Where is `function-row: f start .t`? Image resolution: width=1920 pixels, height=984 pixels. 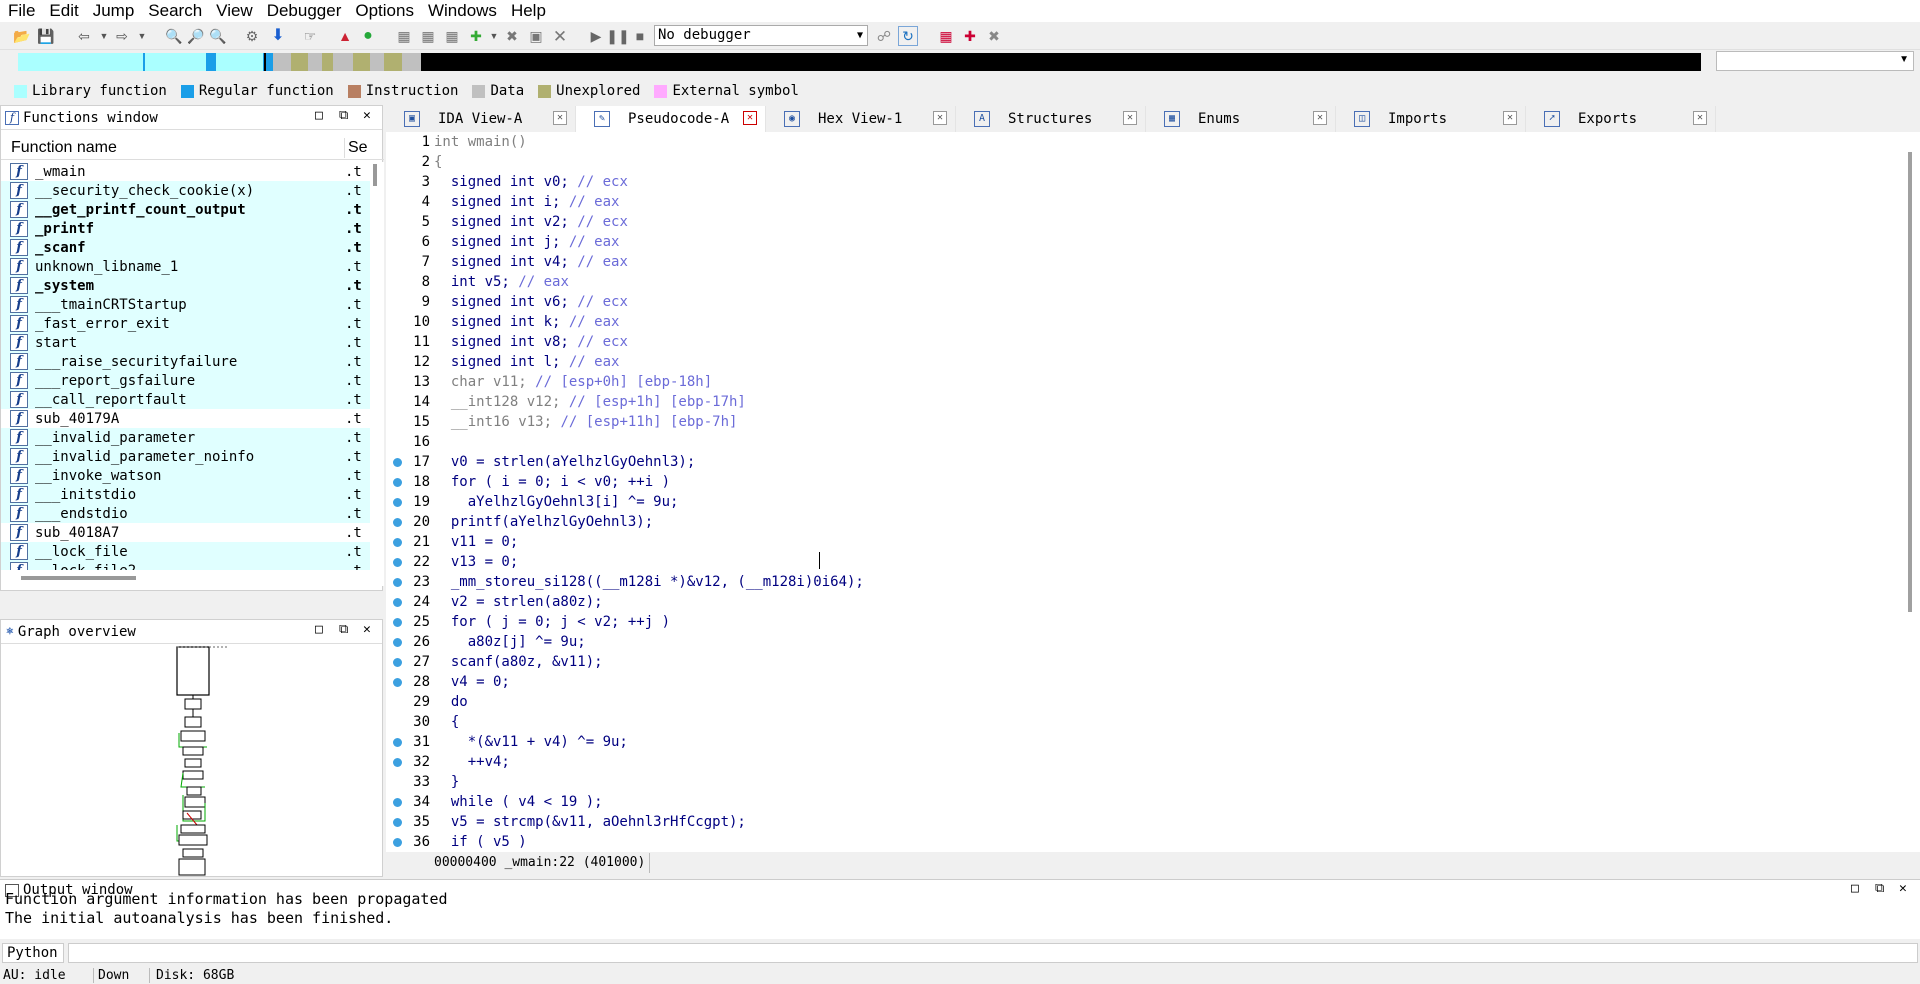
function-row: f start .t is located at coordinates (186, 342).